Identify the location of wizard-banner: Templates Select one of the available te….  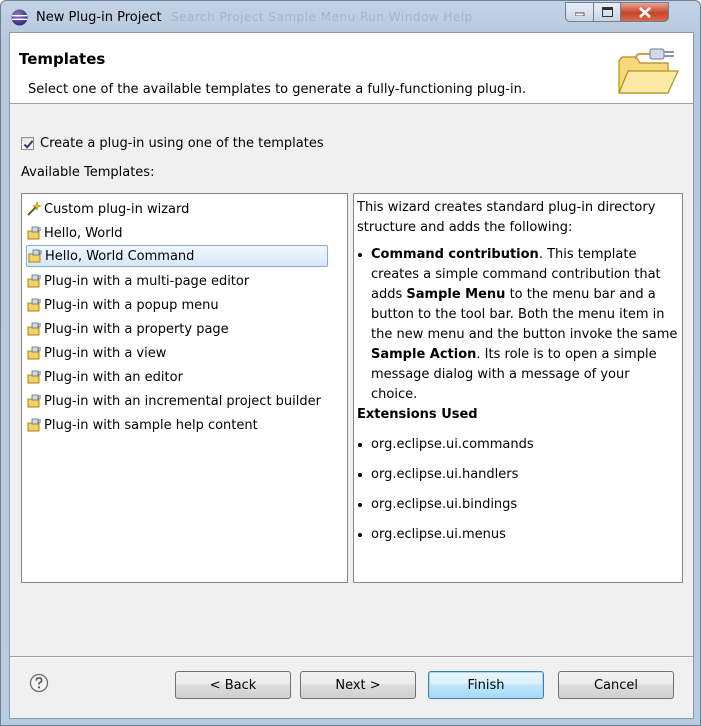
(351, 68).